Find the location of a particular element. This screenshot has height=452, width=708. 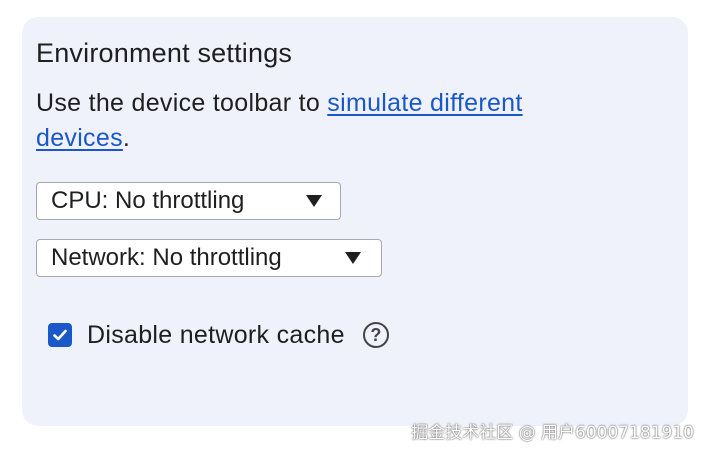

checkmark-icon is located at coordinates (60, 335).